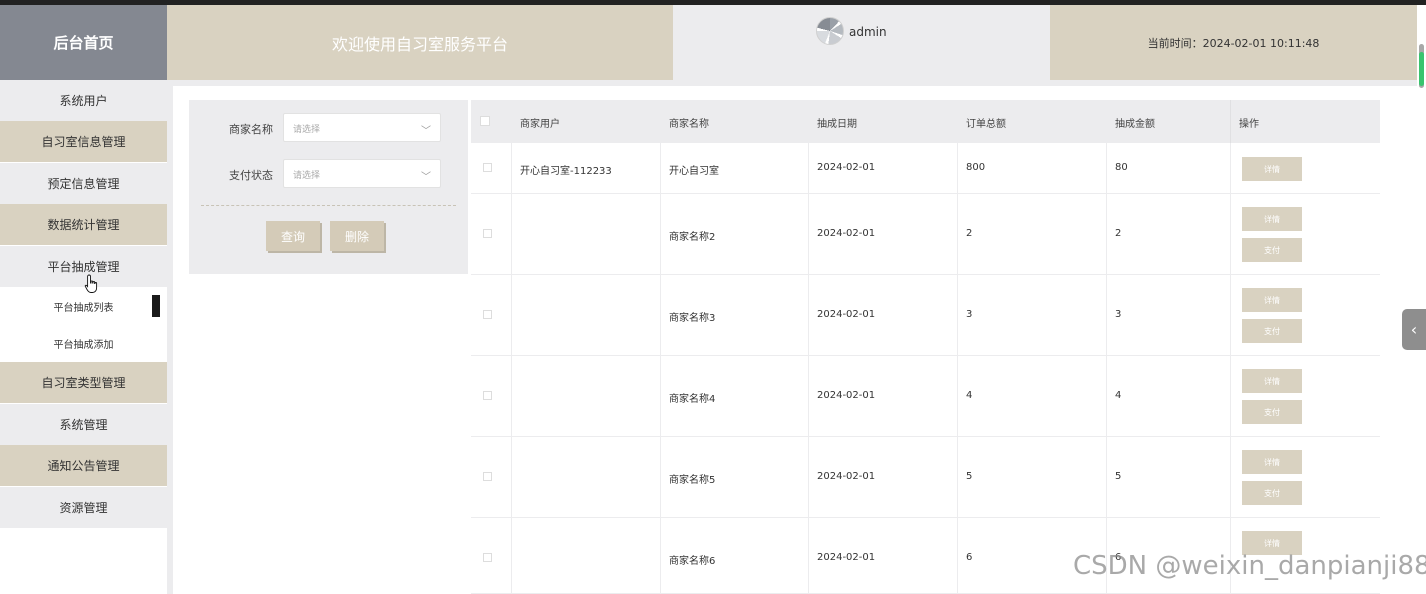  I want to click on collapse-panel-chevron-left-icon: ‹, so click(1414, 329).